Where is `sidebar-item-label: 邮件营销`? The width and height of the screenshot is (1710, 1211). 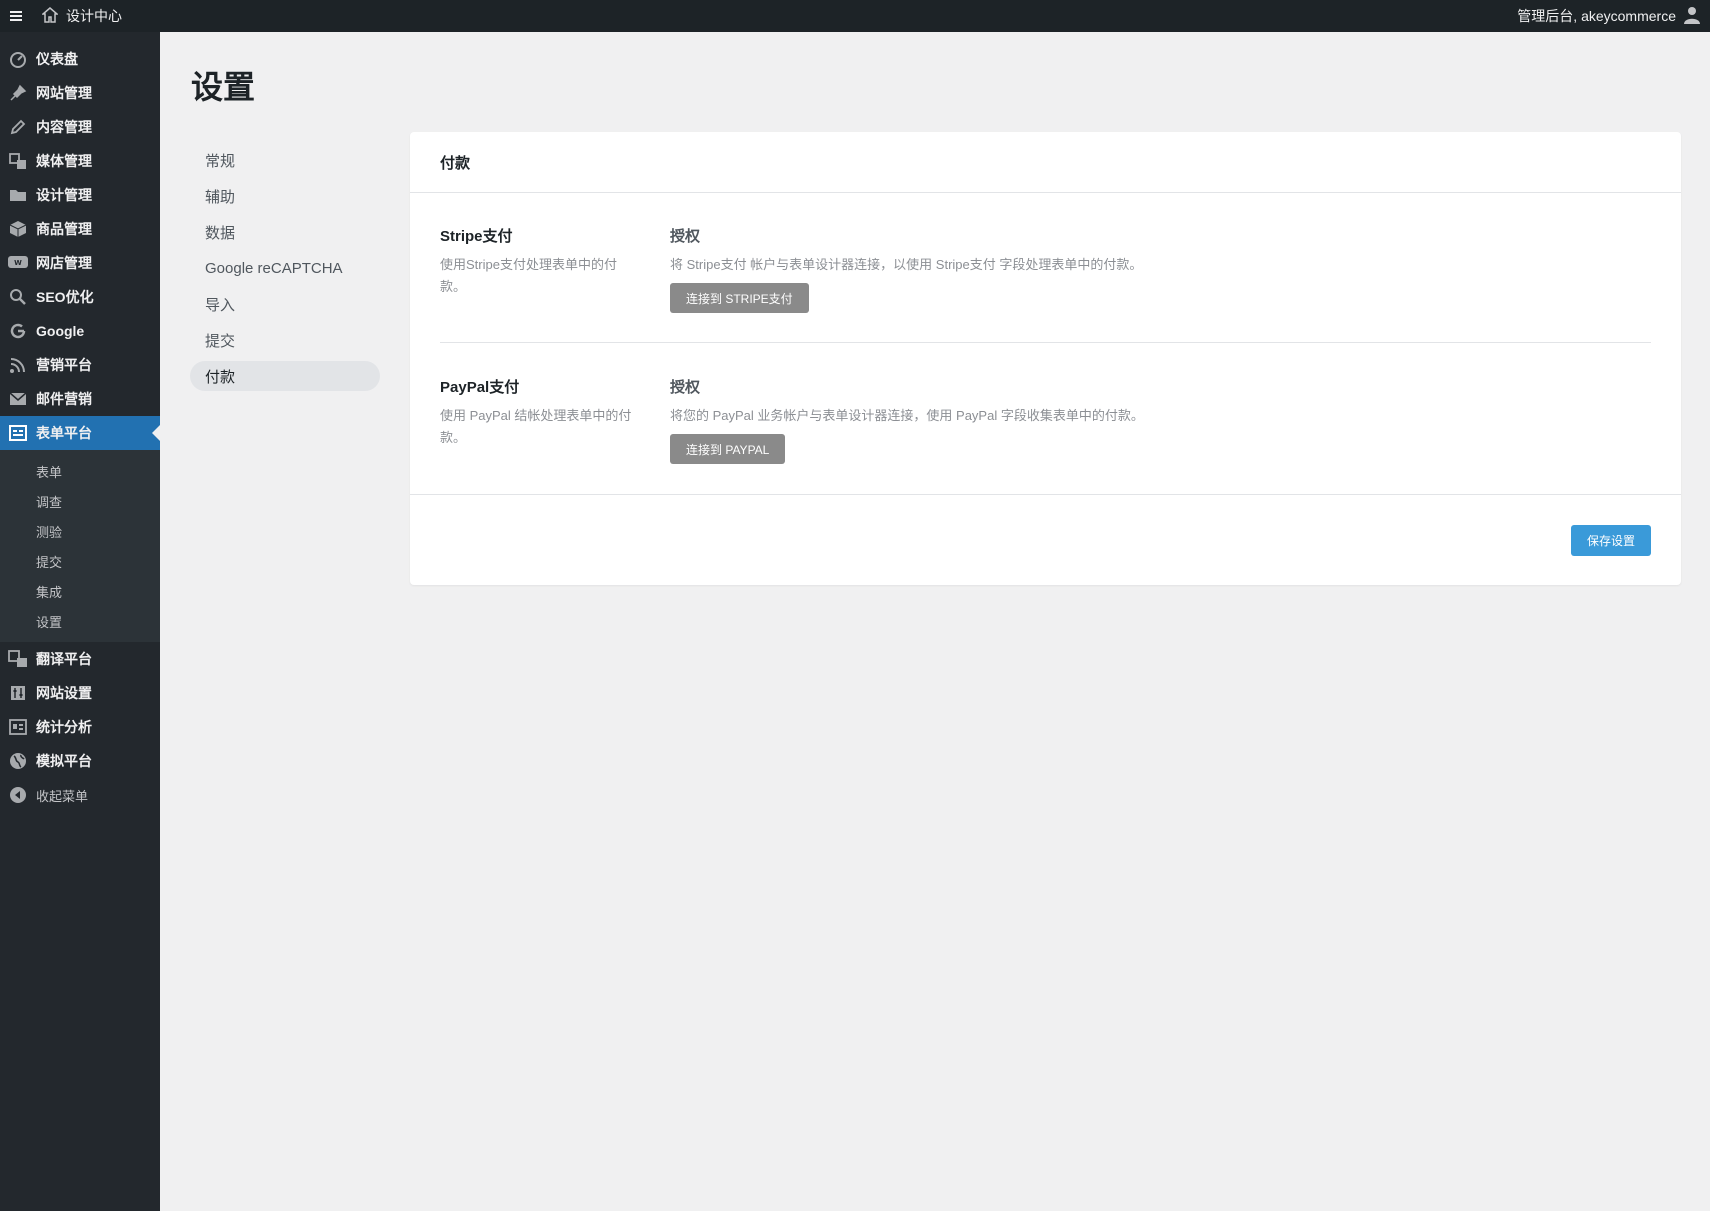 sidebar-item-label: 邮件营销 is located at coordinates (64, 399).